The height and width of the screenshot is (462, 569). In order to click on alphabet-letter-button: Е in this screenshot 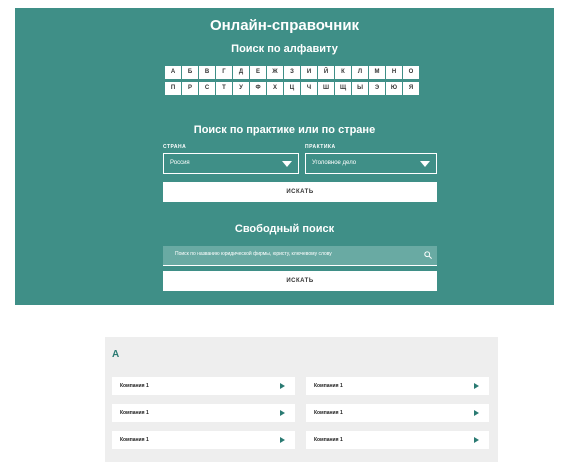, I will do `click(258, 72)`.